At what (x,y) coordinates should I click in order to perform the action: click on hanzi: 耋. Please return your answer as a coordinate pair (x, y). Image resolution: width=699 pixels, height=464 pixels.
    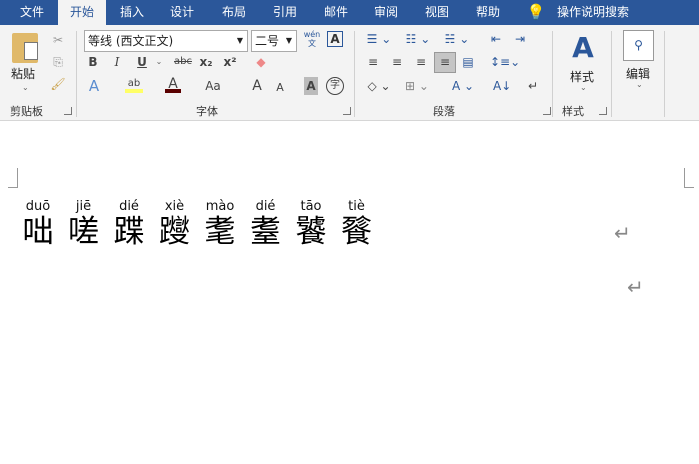
    Looking at the image, I should click on (265, 232).